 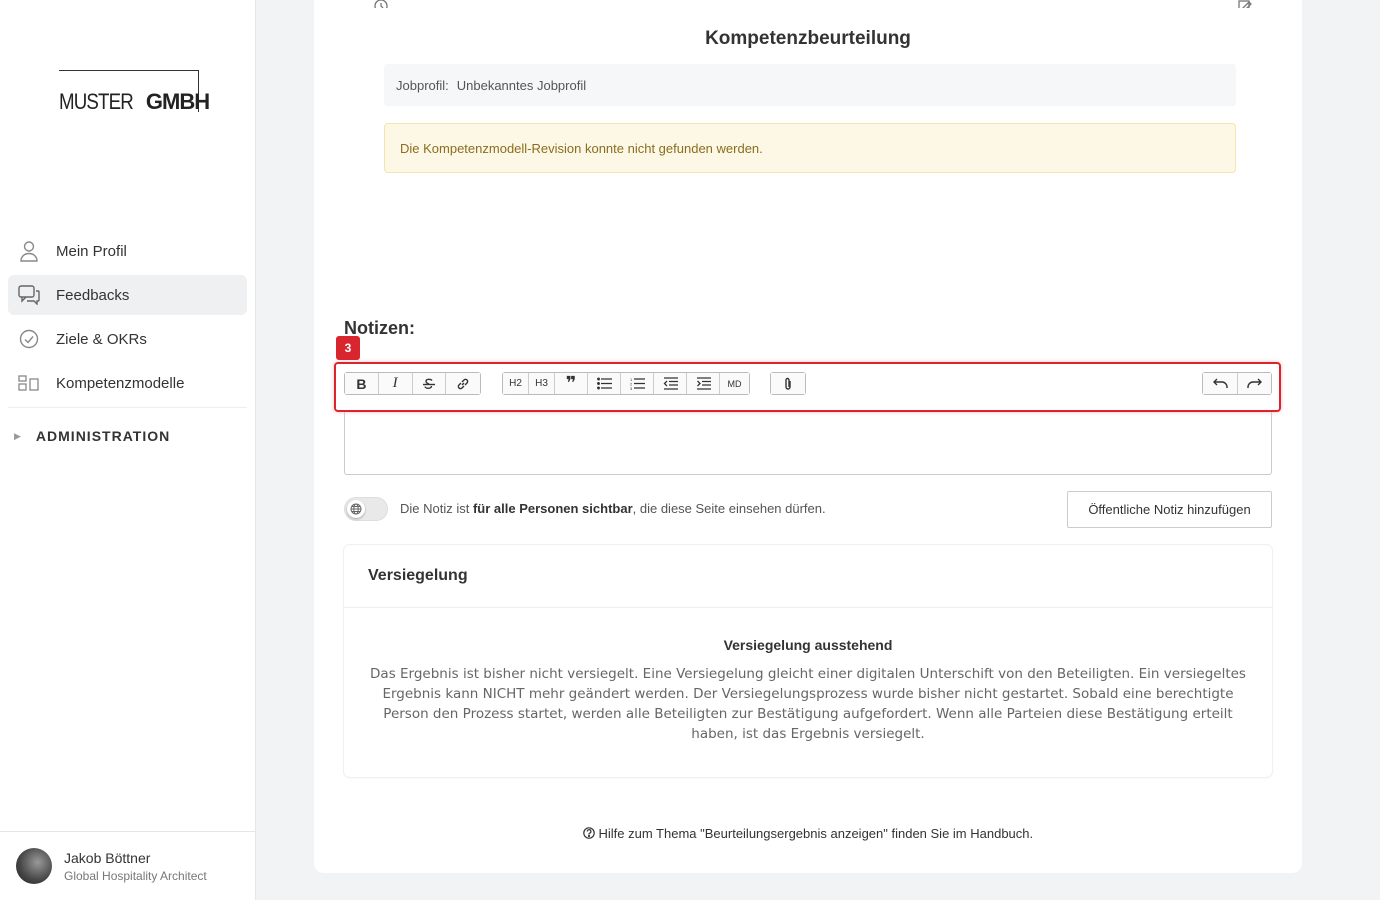 What do you see at coordinates (808, 443) in the screenshot?
I see `notes-editor` at bounding box center [808, 443].